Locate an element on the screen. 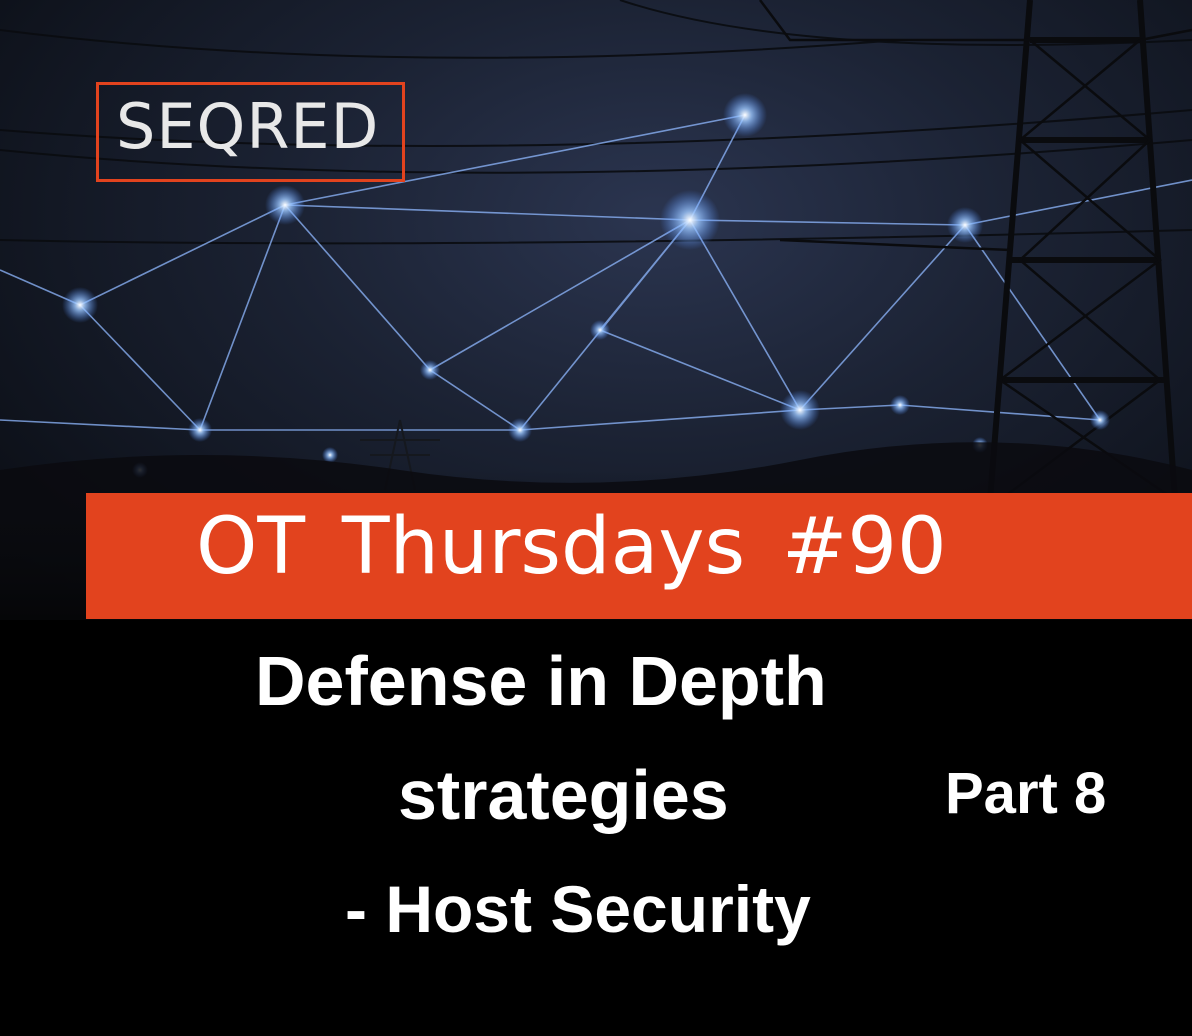 The width and height of the screenshot is (1192, 1036). headline-line-3: - Host Security is located at coordinates (578, 909).